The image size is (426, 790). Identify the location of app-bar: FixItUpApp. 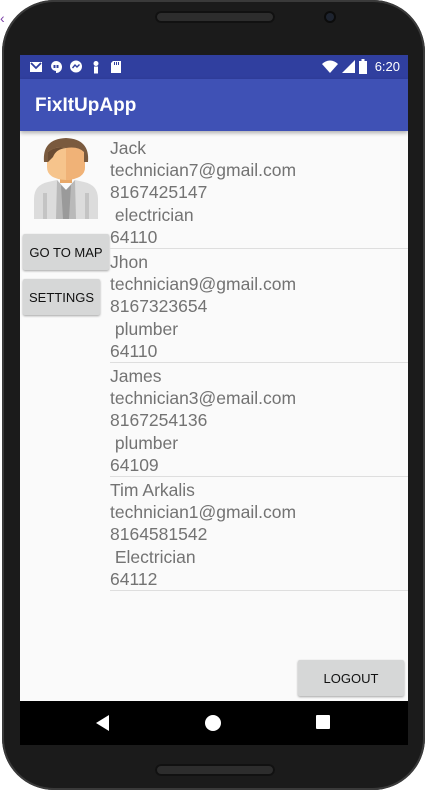
(214, 105).